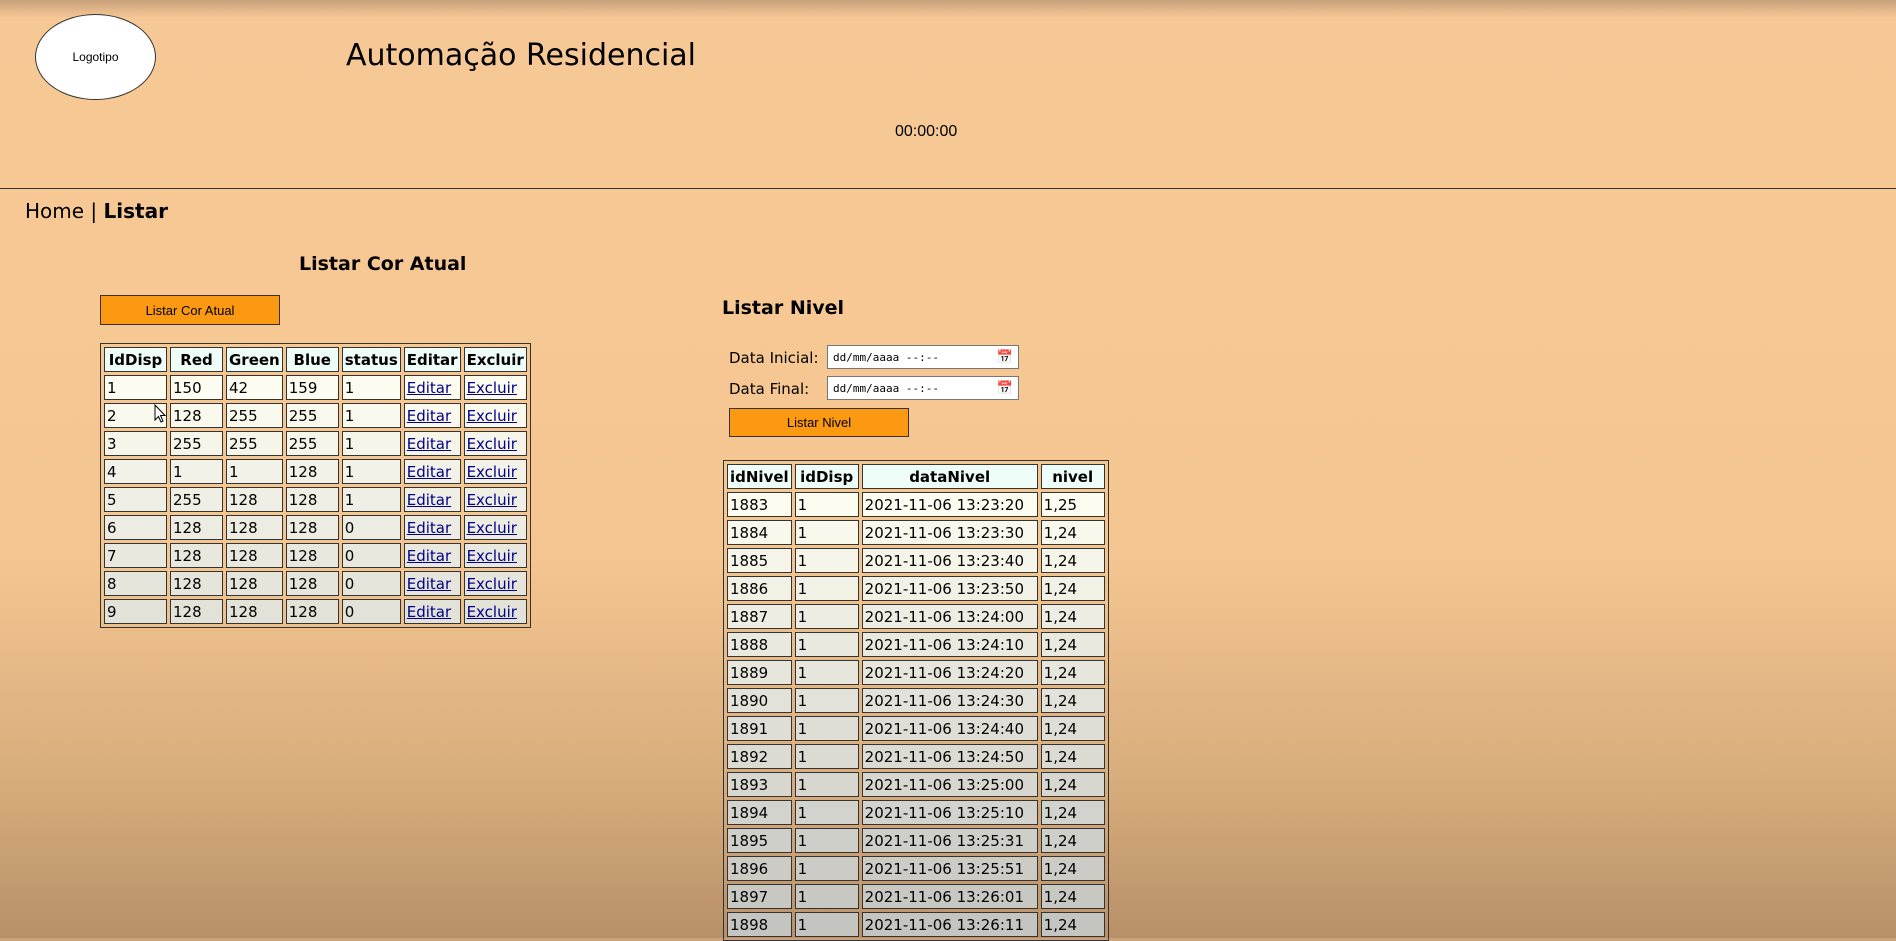 Image resolution: width=1896 pixels, height=941 pixels. I want to click on table-row: 9 128 128 128 0 Editar Excluir, so click(315, 611).